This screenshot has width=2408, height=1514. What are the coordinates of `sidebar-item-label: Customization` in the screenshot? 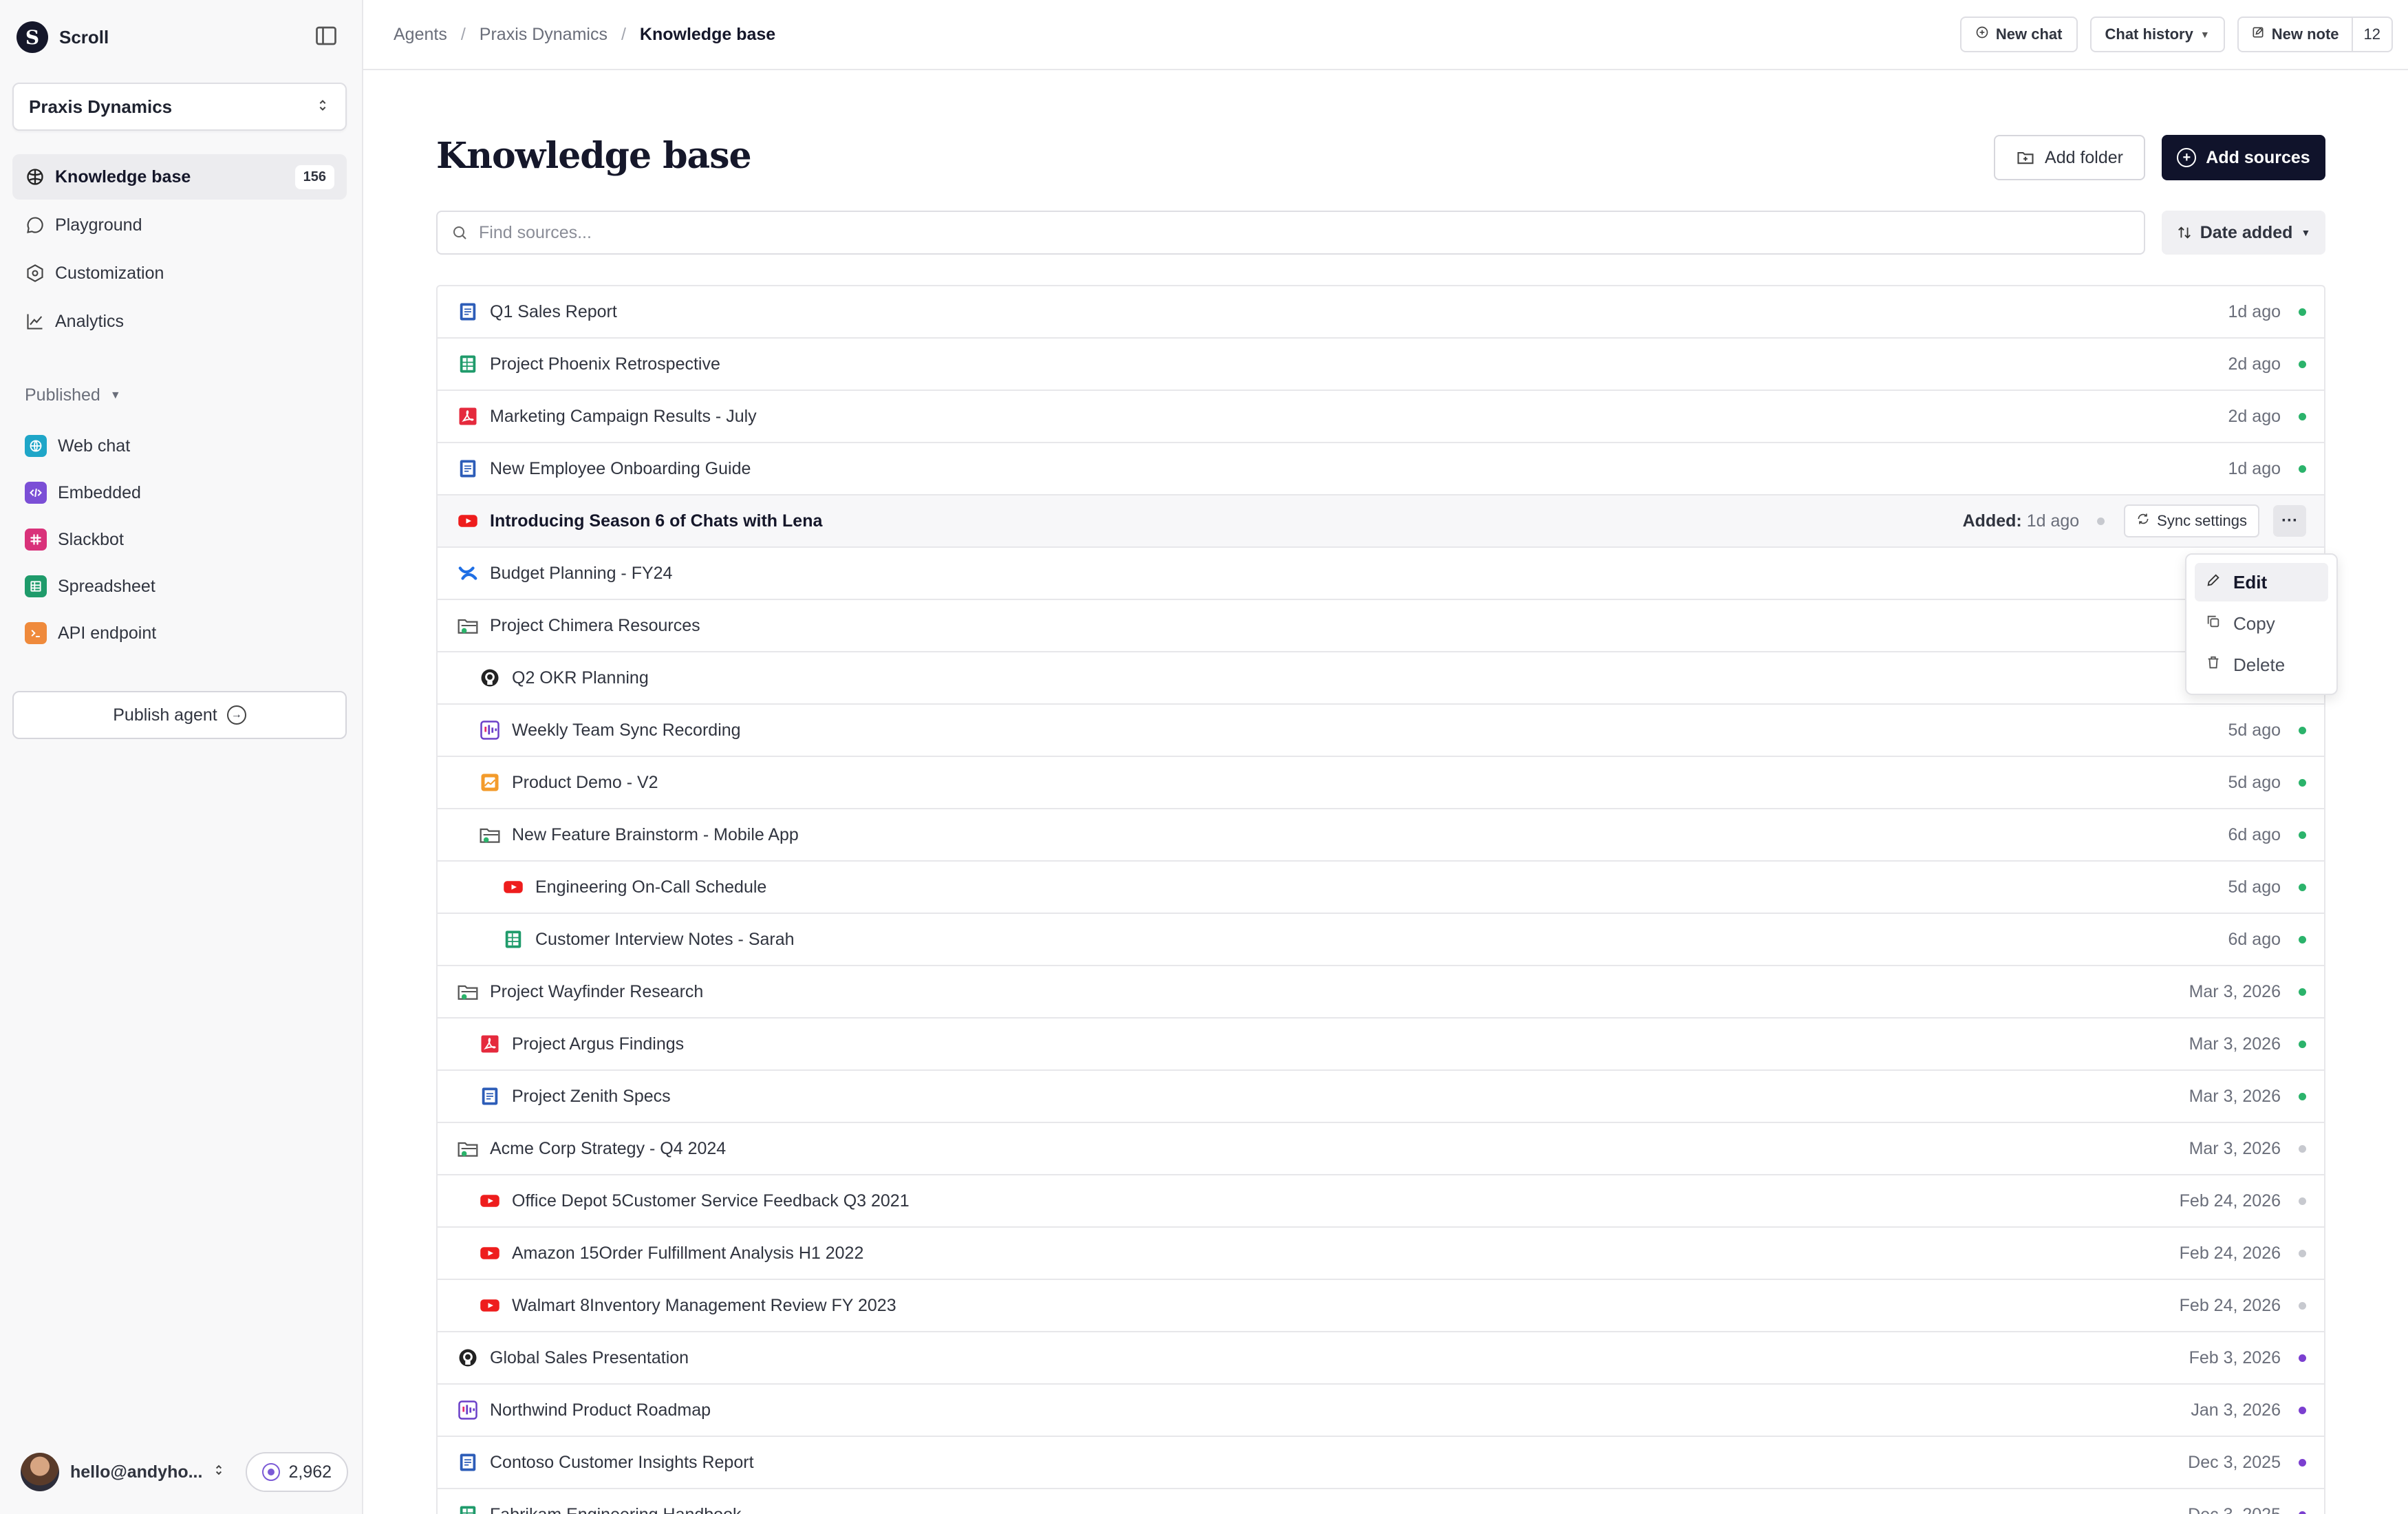 It's located at (109, 273).